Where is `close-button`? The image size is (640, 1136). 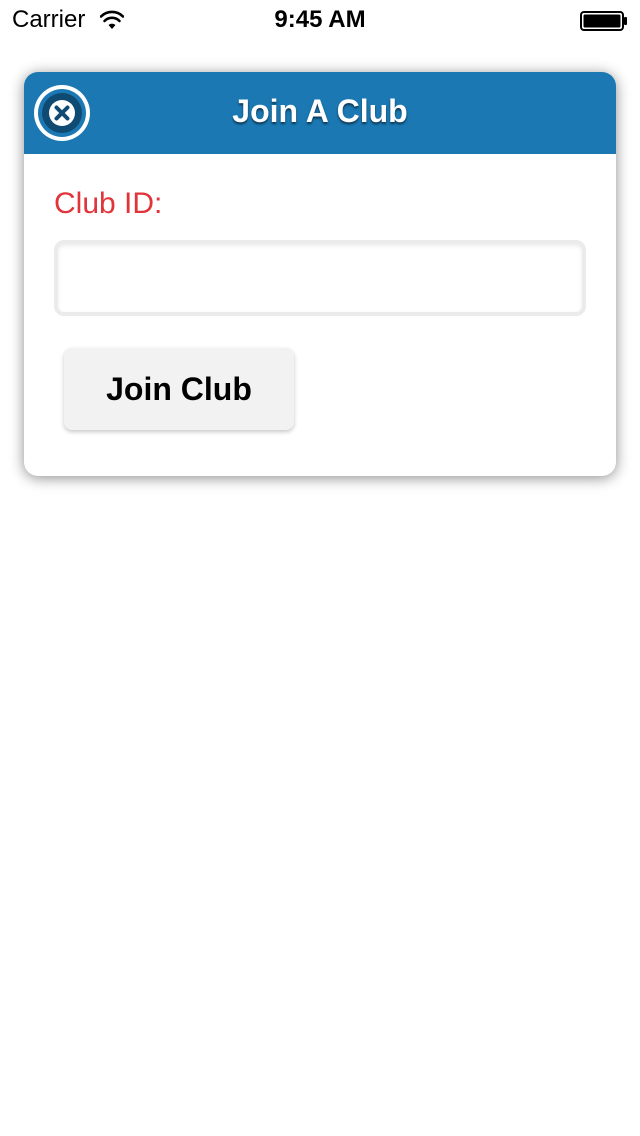
close-button is located at coordinates (62, 113).